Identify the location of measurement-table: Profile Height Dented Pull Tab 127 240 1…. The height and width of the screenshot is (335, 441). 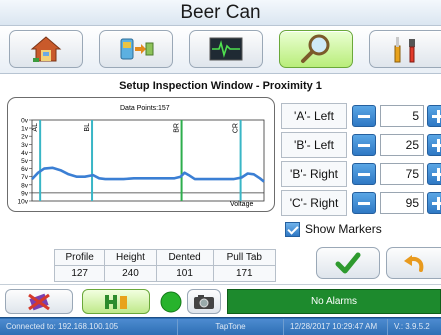
(165, 265).